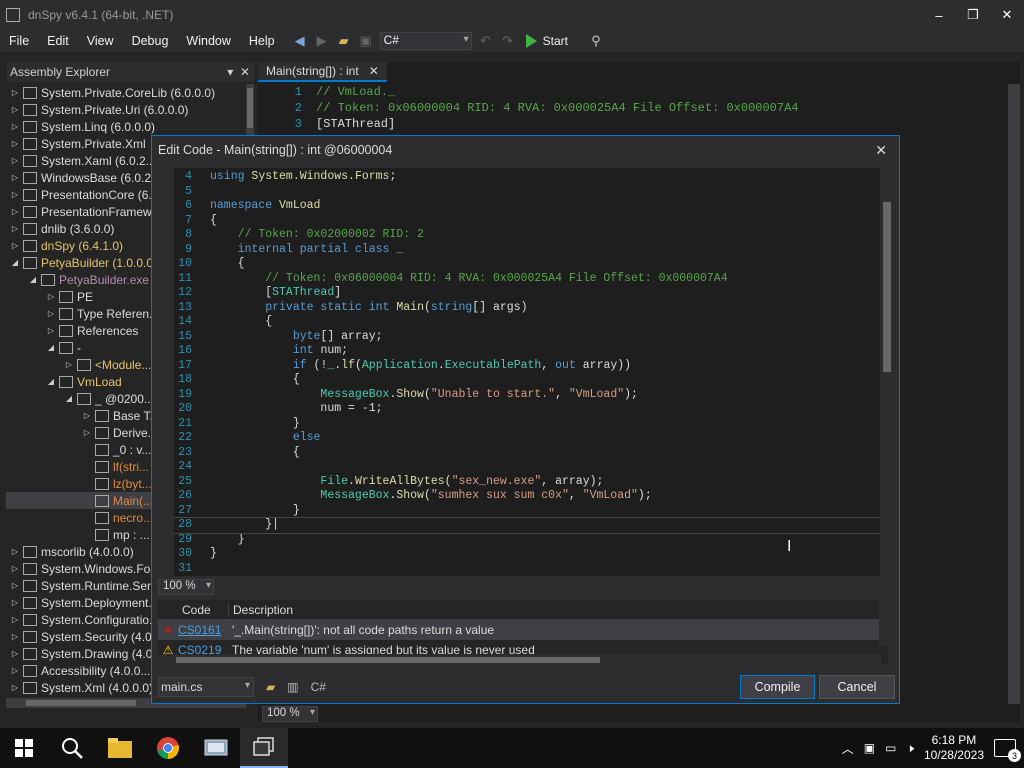 The width and height of the screenshot is (1024, 768). I want to click on menu-debug: Debug, so click(150, 41).